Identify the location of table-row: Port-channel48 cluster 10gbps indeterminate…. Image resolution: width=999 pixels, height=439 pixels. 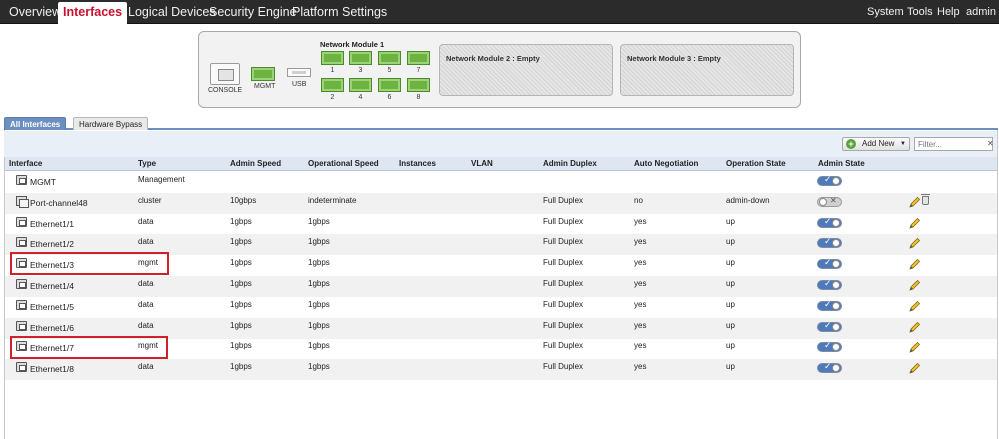
(501, 203).